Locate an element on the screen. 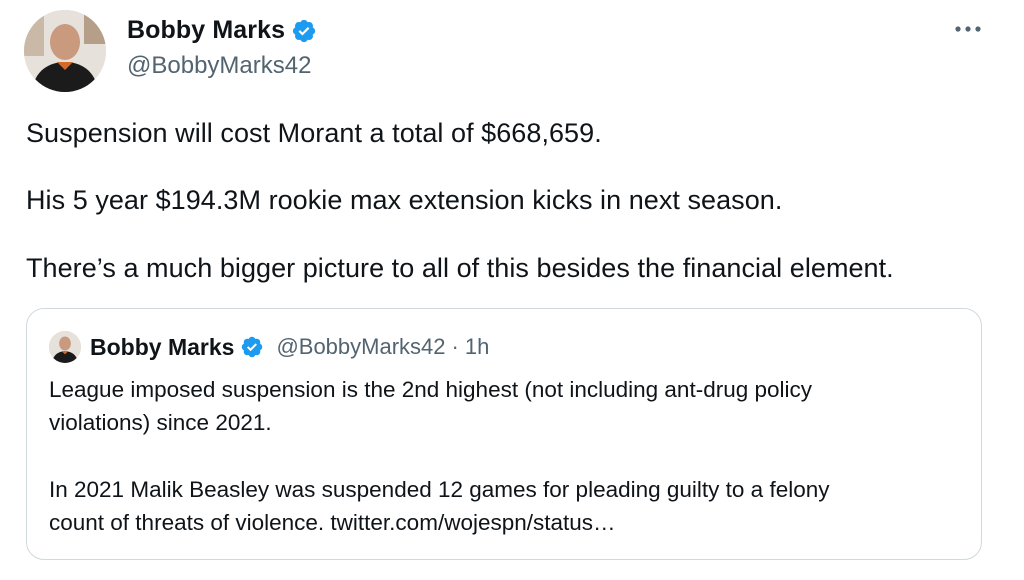  author-handle: @BobbyMarks42 is located at coordinates (219, 66).